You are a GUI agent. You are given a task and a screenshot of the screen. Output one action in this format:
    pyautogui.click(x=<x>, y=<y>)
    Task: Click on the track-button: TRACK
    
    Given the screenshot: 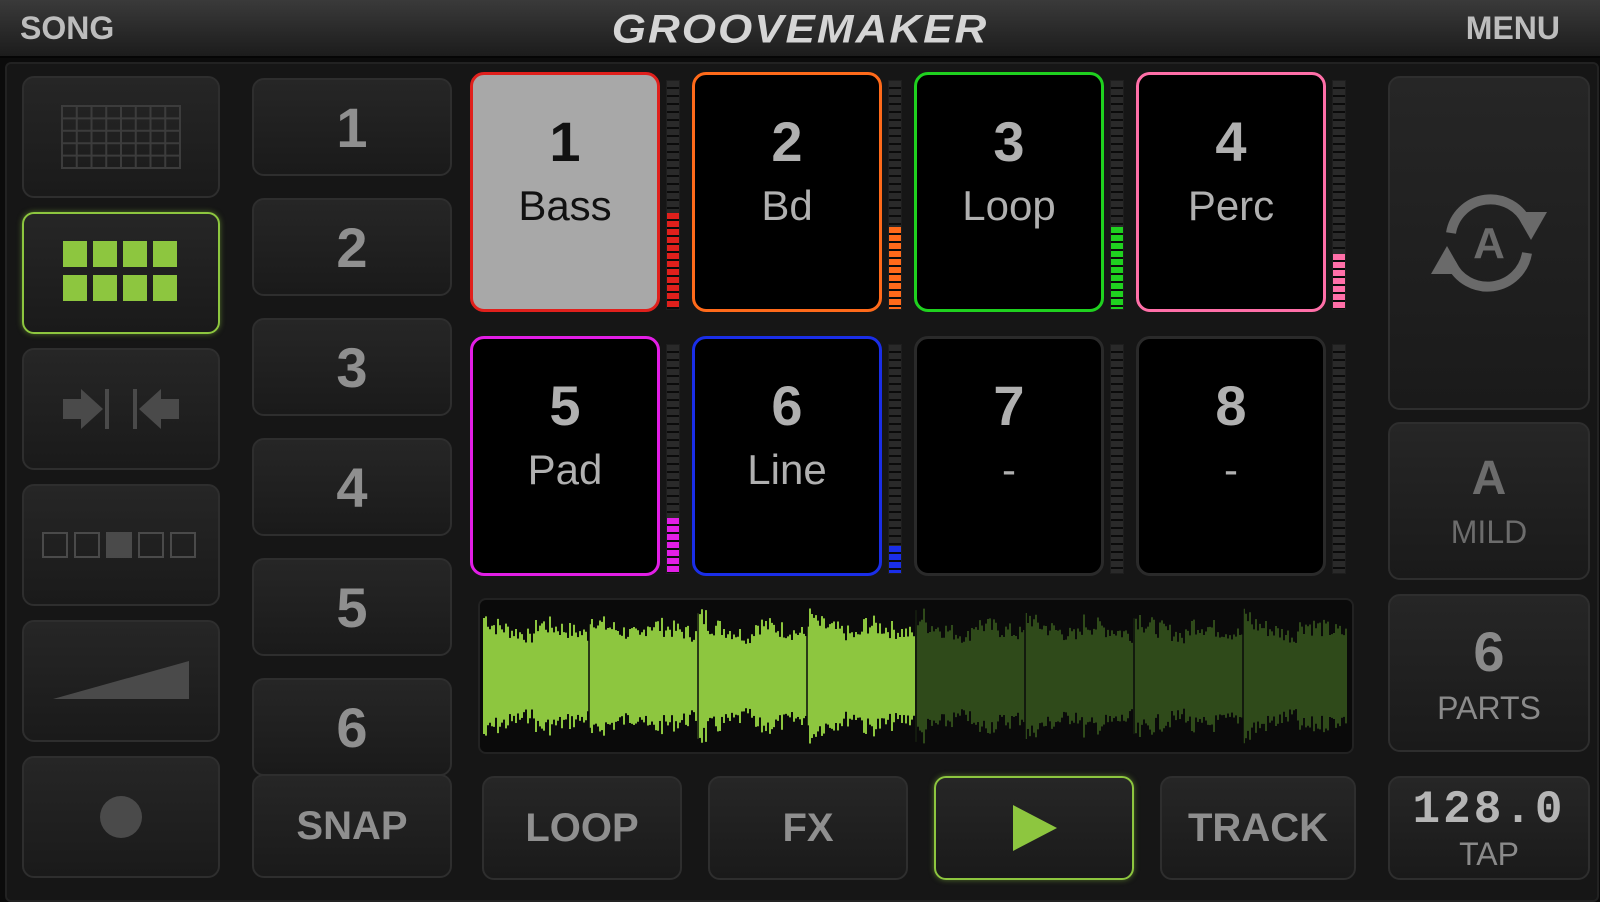 What is the action you would take?
    pyautogui.click(x=1258, y=828)
    